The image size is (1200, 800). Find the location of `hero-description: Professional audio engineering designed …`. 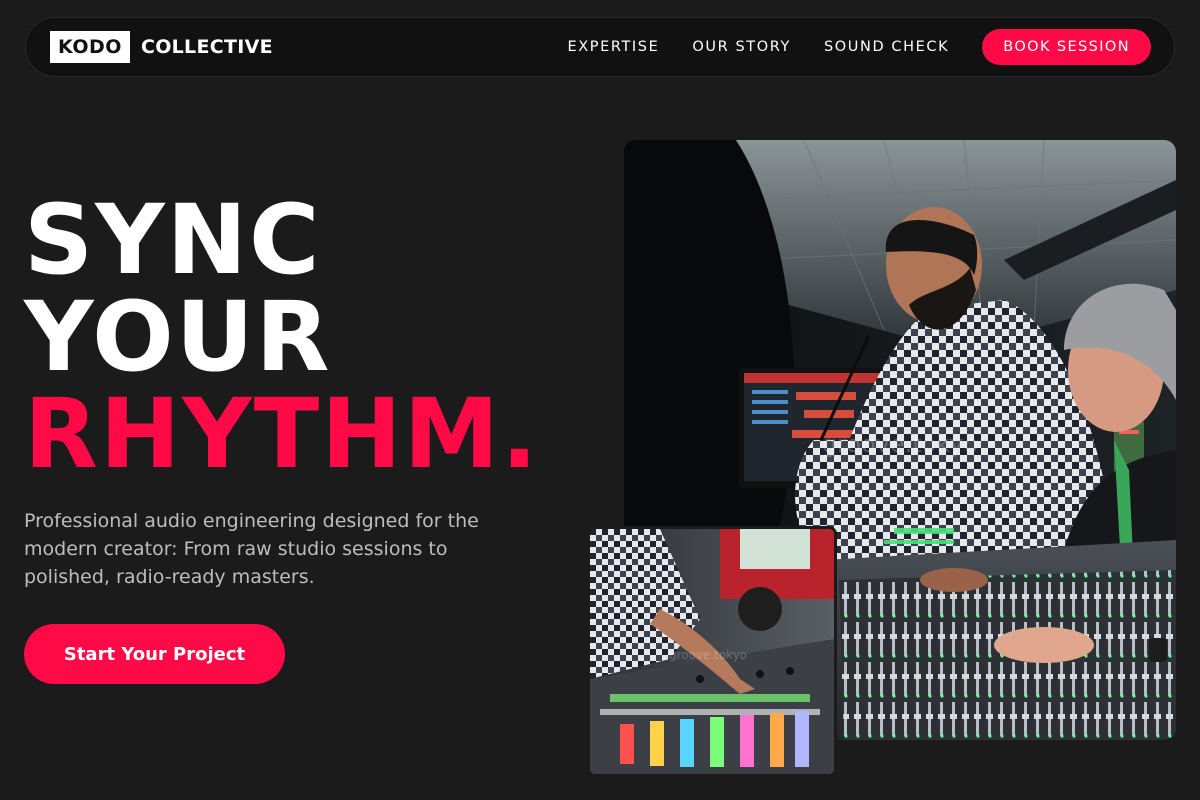

hero-description: Professional audio engineering designed … is located at coordinates (251, 549).